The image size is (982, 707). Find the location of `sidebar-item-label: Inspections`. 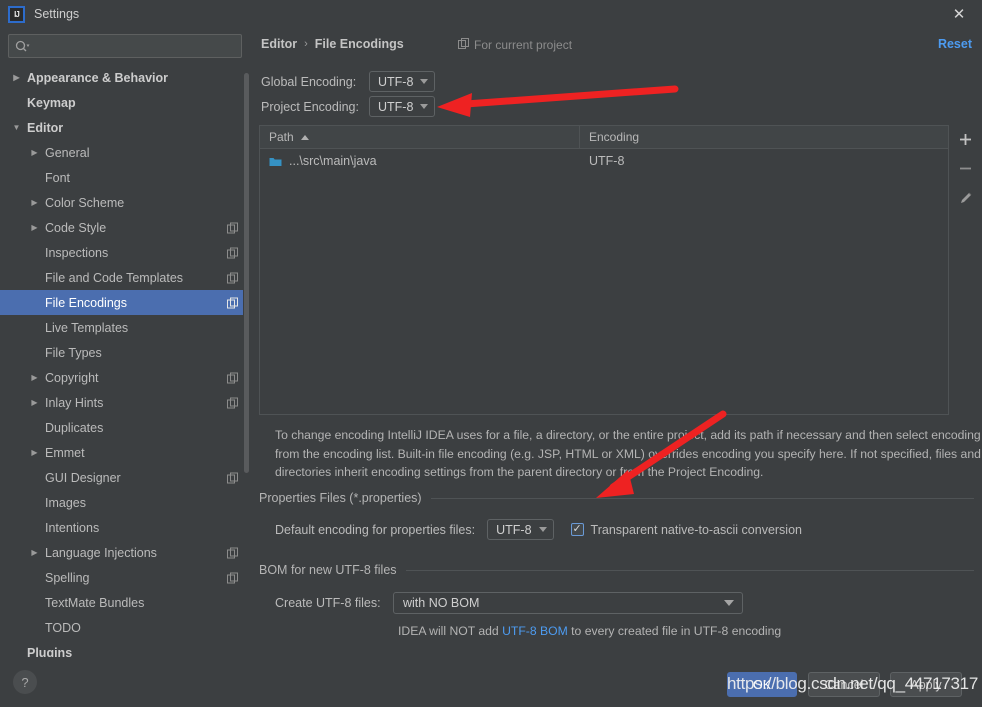

sidebar-item-label: Inspections is located at coordinates (77, 252).